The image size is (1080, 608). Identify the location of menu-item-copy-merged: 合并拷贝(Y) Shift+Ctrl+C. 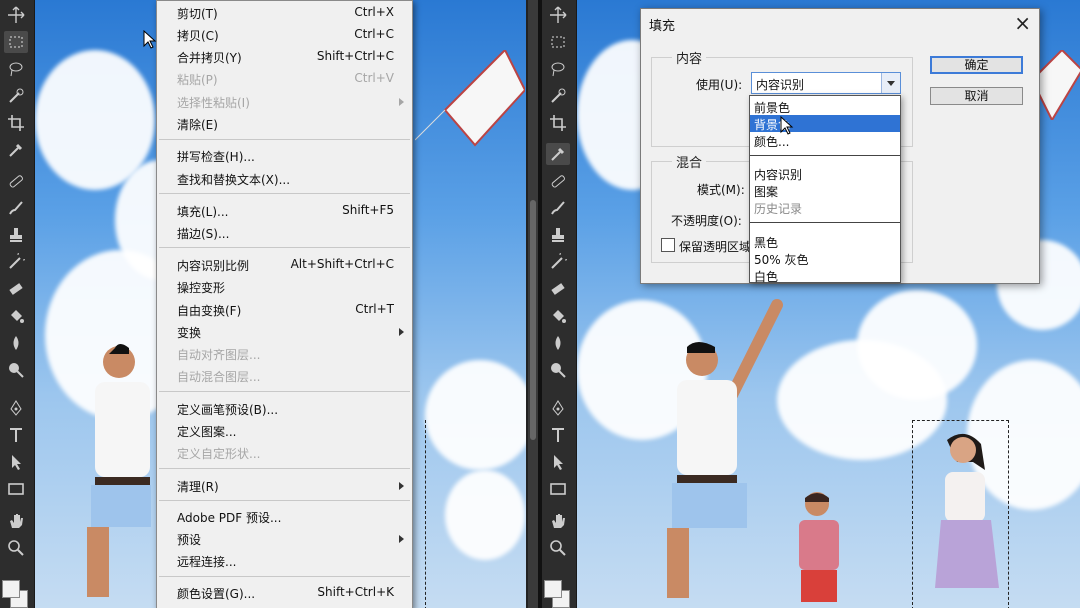
(284, 57).